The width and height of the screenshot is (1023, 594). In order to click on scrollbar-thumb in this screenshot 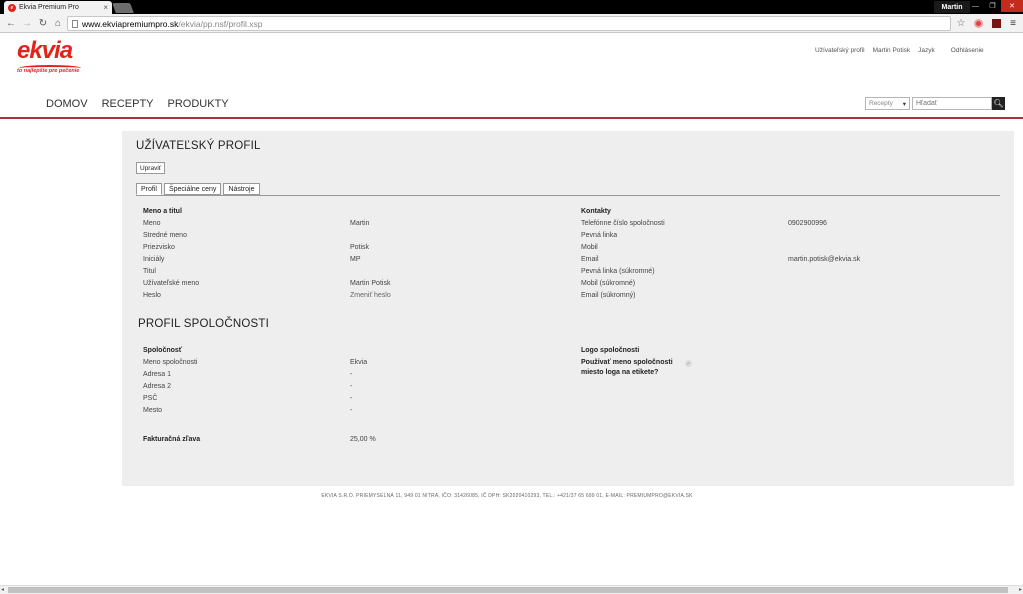, I will do `click(508, 590)`.